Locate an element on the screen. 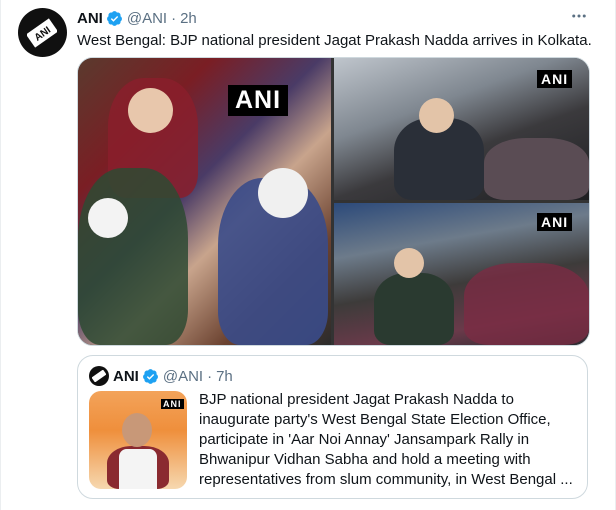 This screenshot has width=616, height=510. ani-logo-icon is located at coordinates (99, 376).